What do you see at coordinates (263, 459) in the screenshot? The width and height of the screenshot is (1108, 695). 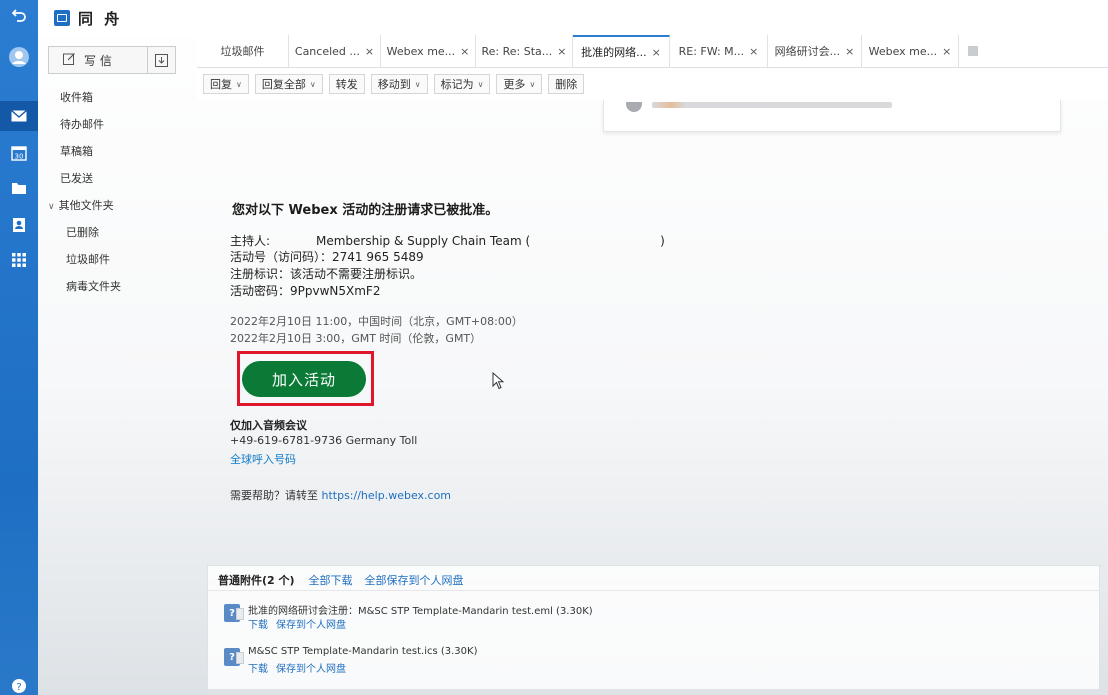 I see `global-numbers-link: 全球呼入号码` at bounding box center [263, 459].